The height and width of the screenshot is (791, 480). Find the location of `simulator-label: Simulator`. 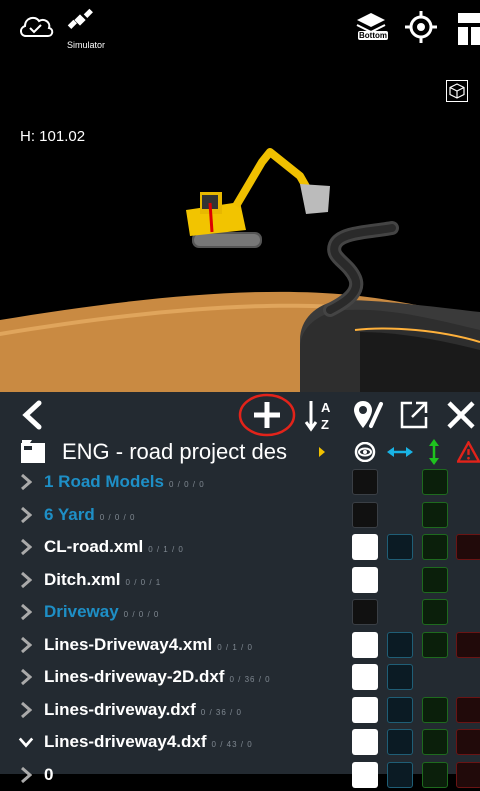

simulator-label: Simulator is located at coordinates (86, 45).